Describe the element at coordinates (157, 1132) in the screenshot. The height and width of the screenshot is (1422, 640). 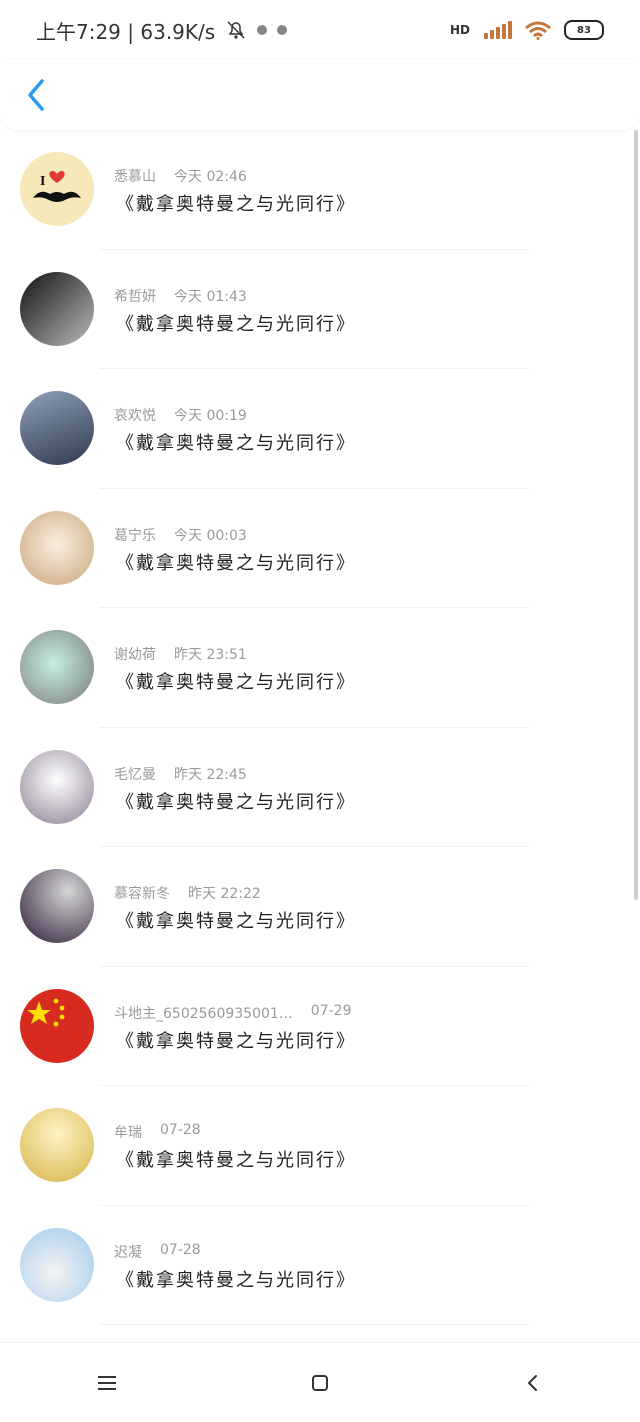
I see `list-item-meta: 牟瑞 07-28` at that location.